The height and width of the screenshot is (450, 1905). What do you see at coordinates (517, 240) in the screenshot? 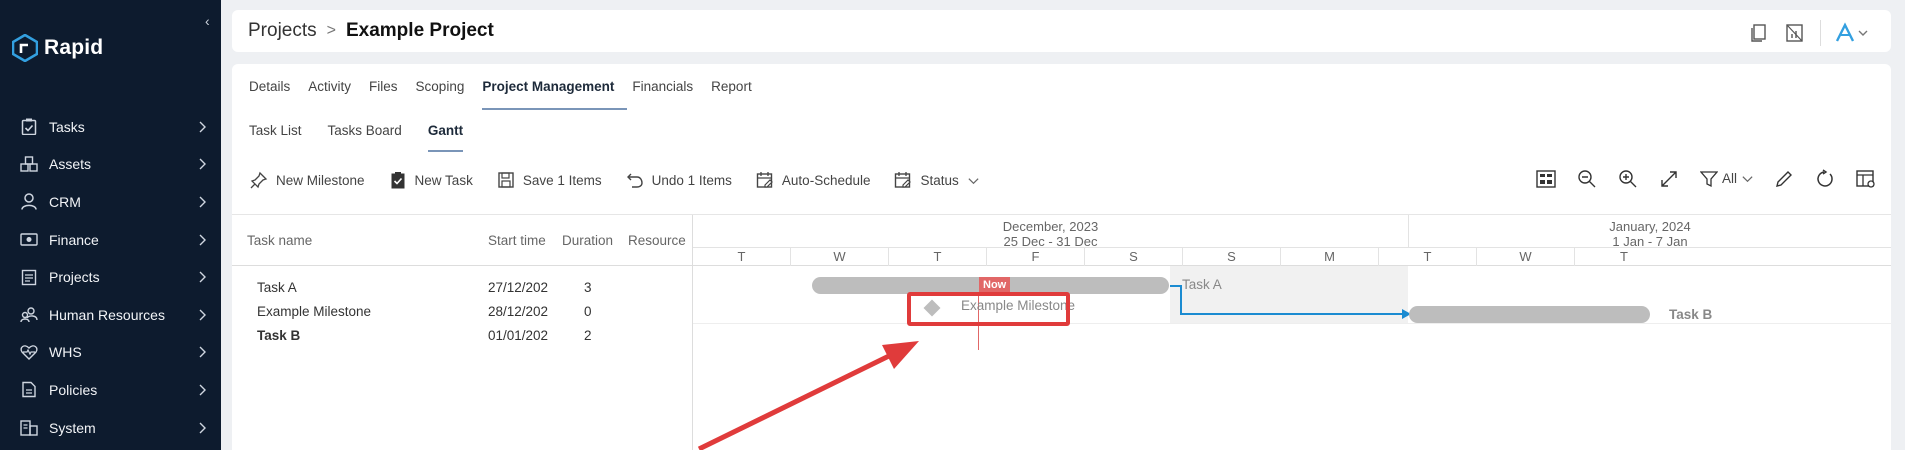
I see `column-header-start-time: Start time` at bounding box center [517, 240].